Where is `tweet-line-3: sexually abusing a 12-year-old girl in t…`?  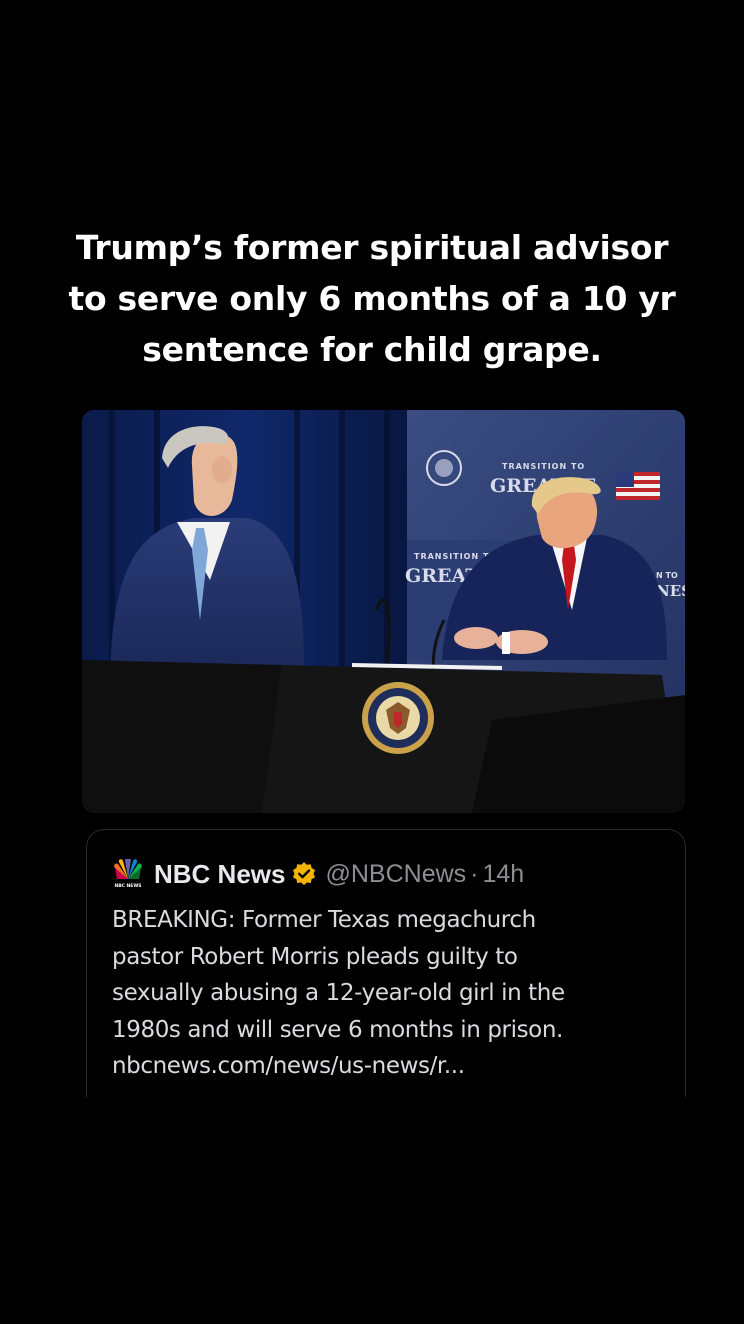 tweet-line-3: sexually abusing a 12-year-old girl in t… is located at coordinates (338, 993).